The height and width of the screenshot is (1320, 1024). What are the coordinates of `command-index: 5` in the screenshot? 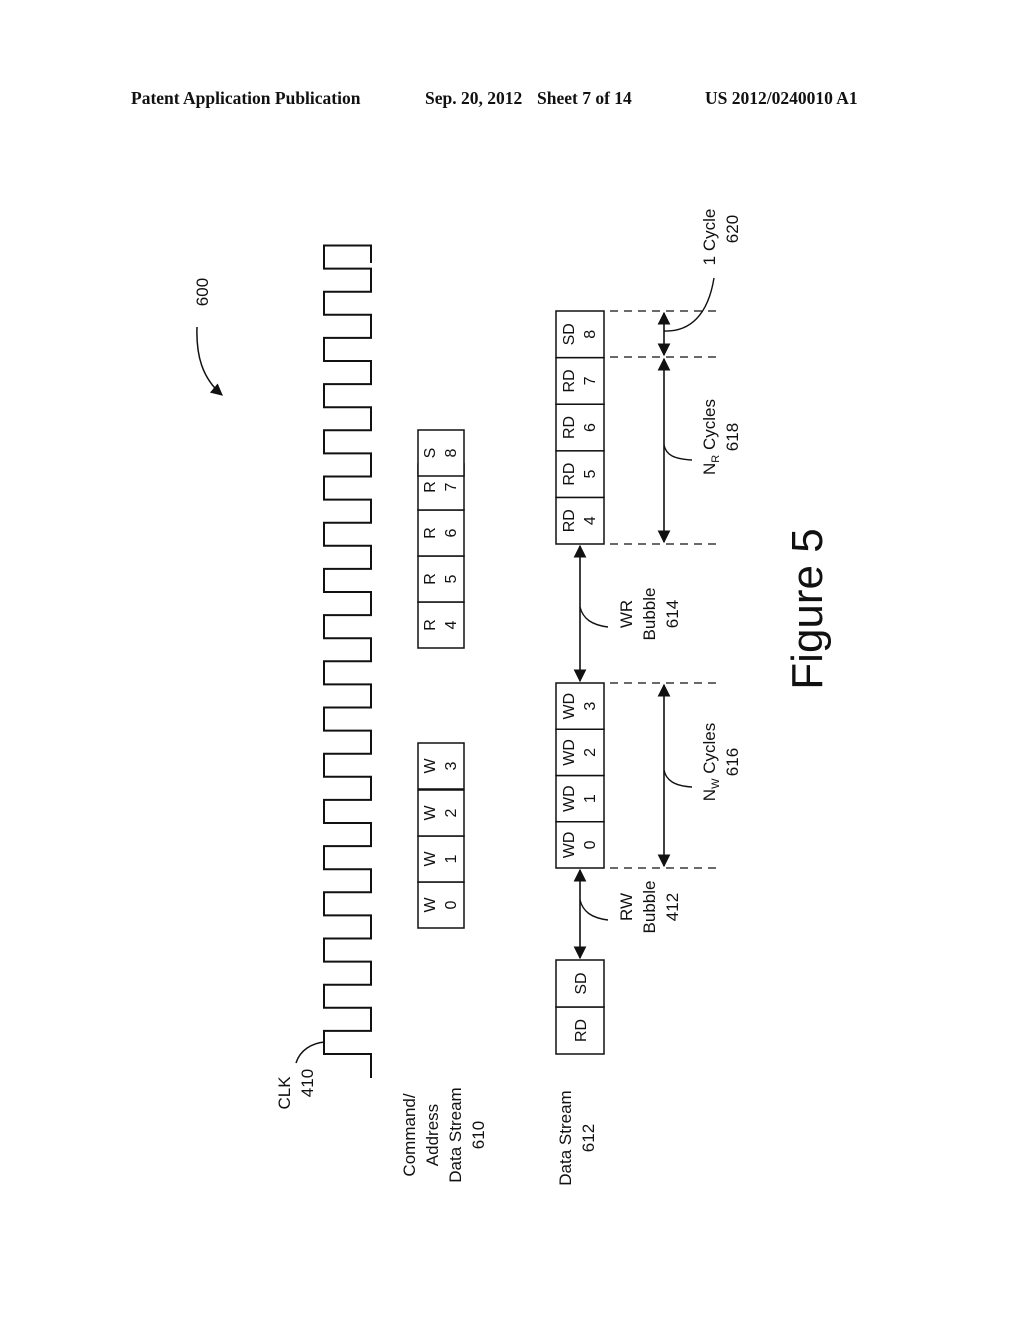 It's located at (451, 578).